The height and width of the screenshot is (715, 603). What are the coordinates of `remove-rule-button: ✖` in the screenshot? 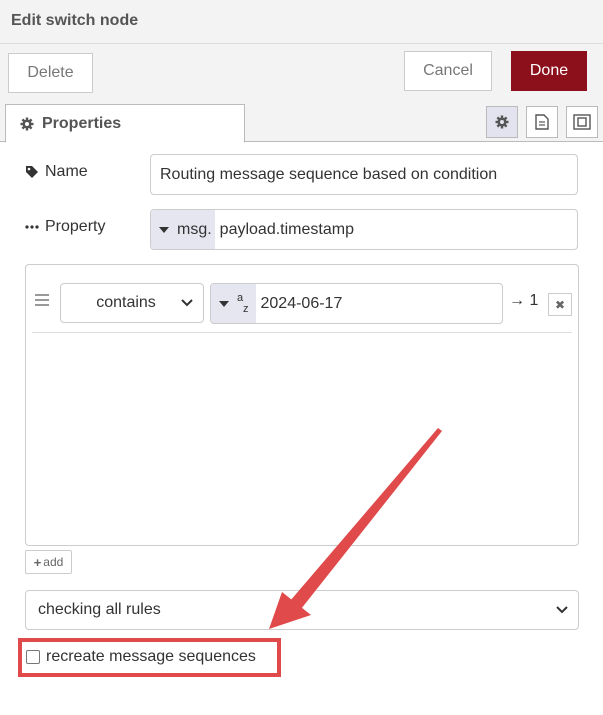 It's located at (560, 304).